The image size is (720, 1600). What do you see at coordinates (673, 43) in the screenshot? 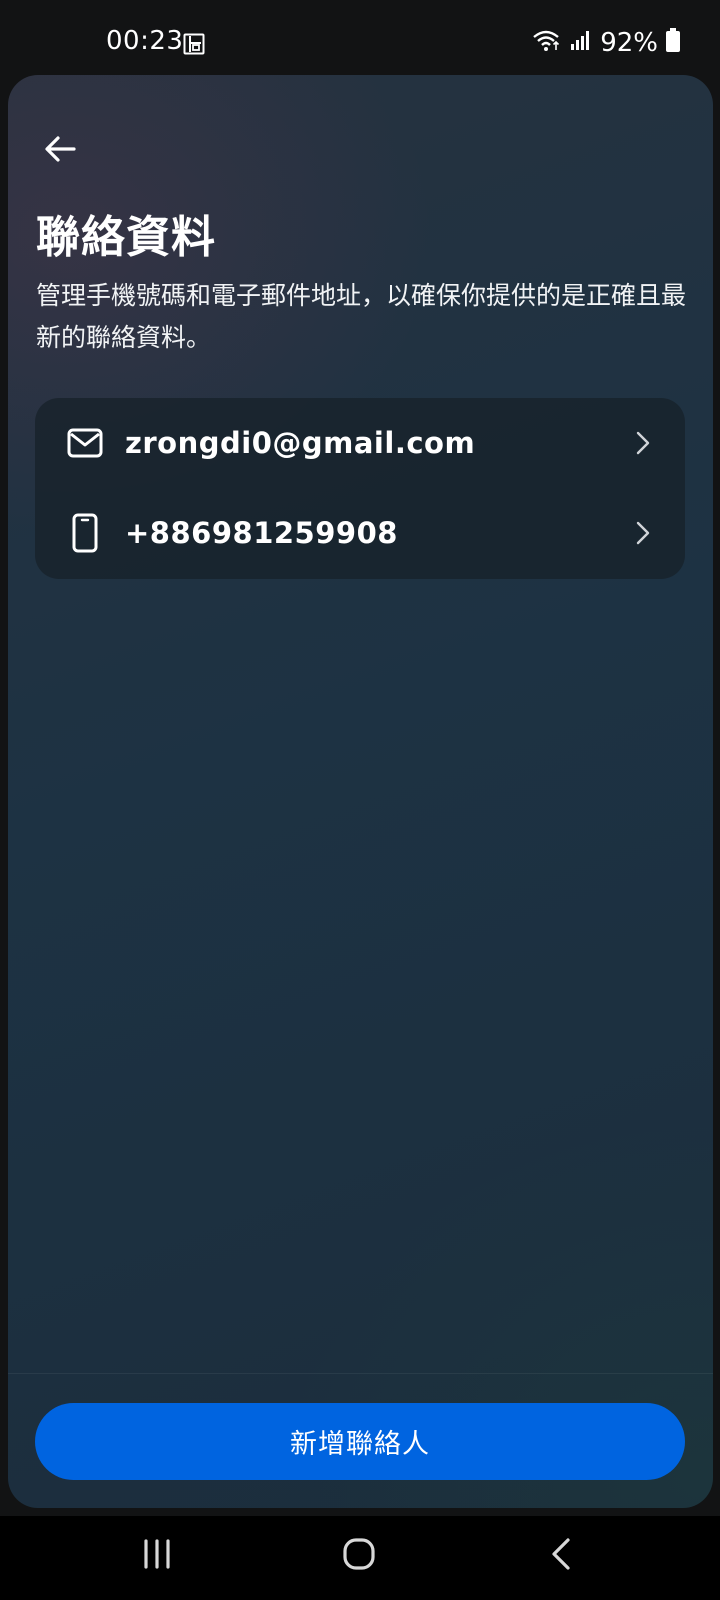
I see `battery-icon` at bounding box center [673, 43].